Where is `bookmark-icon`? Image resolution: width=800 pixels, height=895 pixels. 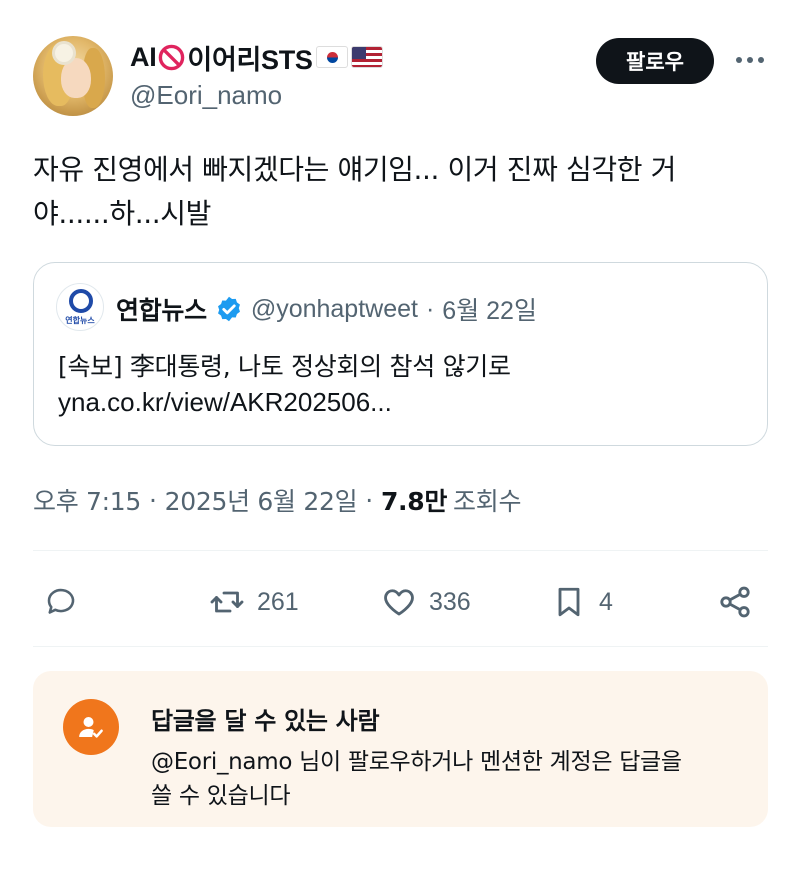
bookmark-icon is located at coordinates (569, 602).